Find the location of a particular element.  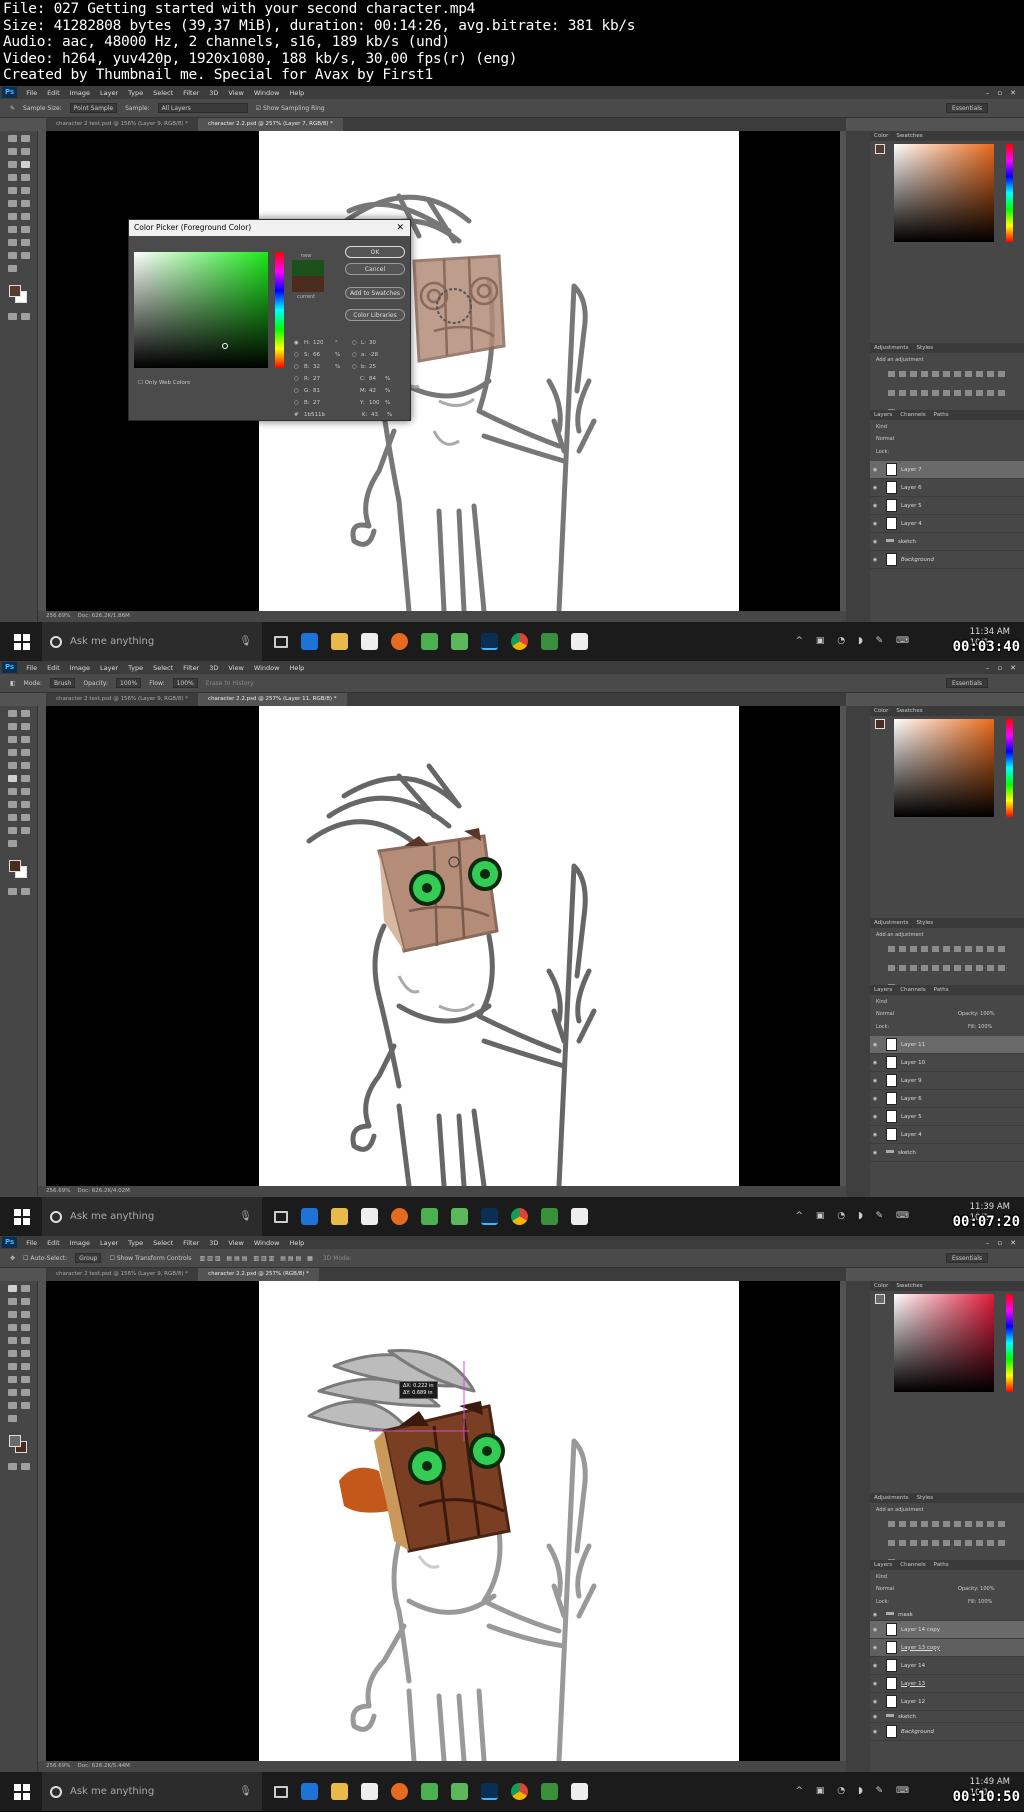

layer-row: ◉ Layer 4 is located at coordinates (947, 524).